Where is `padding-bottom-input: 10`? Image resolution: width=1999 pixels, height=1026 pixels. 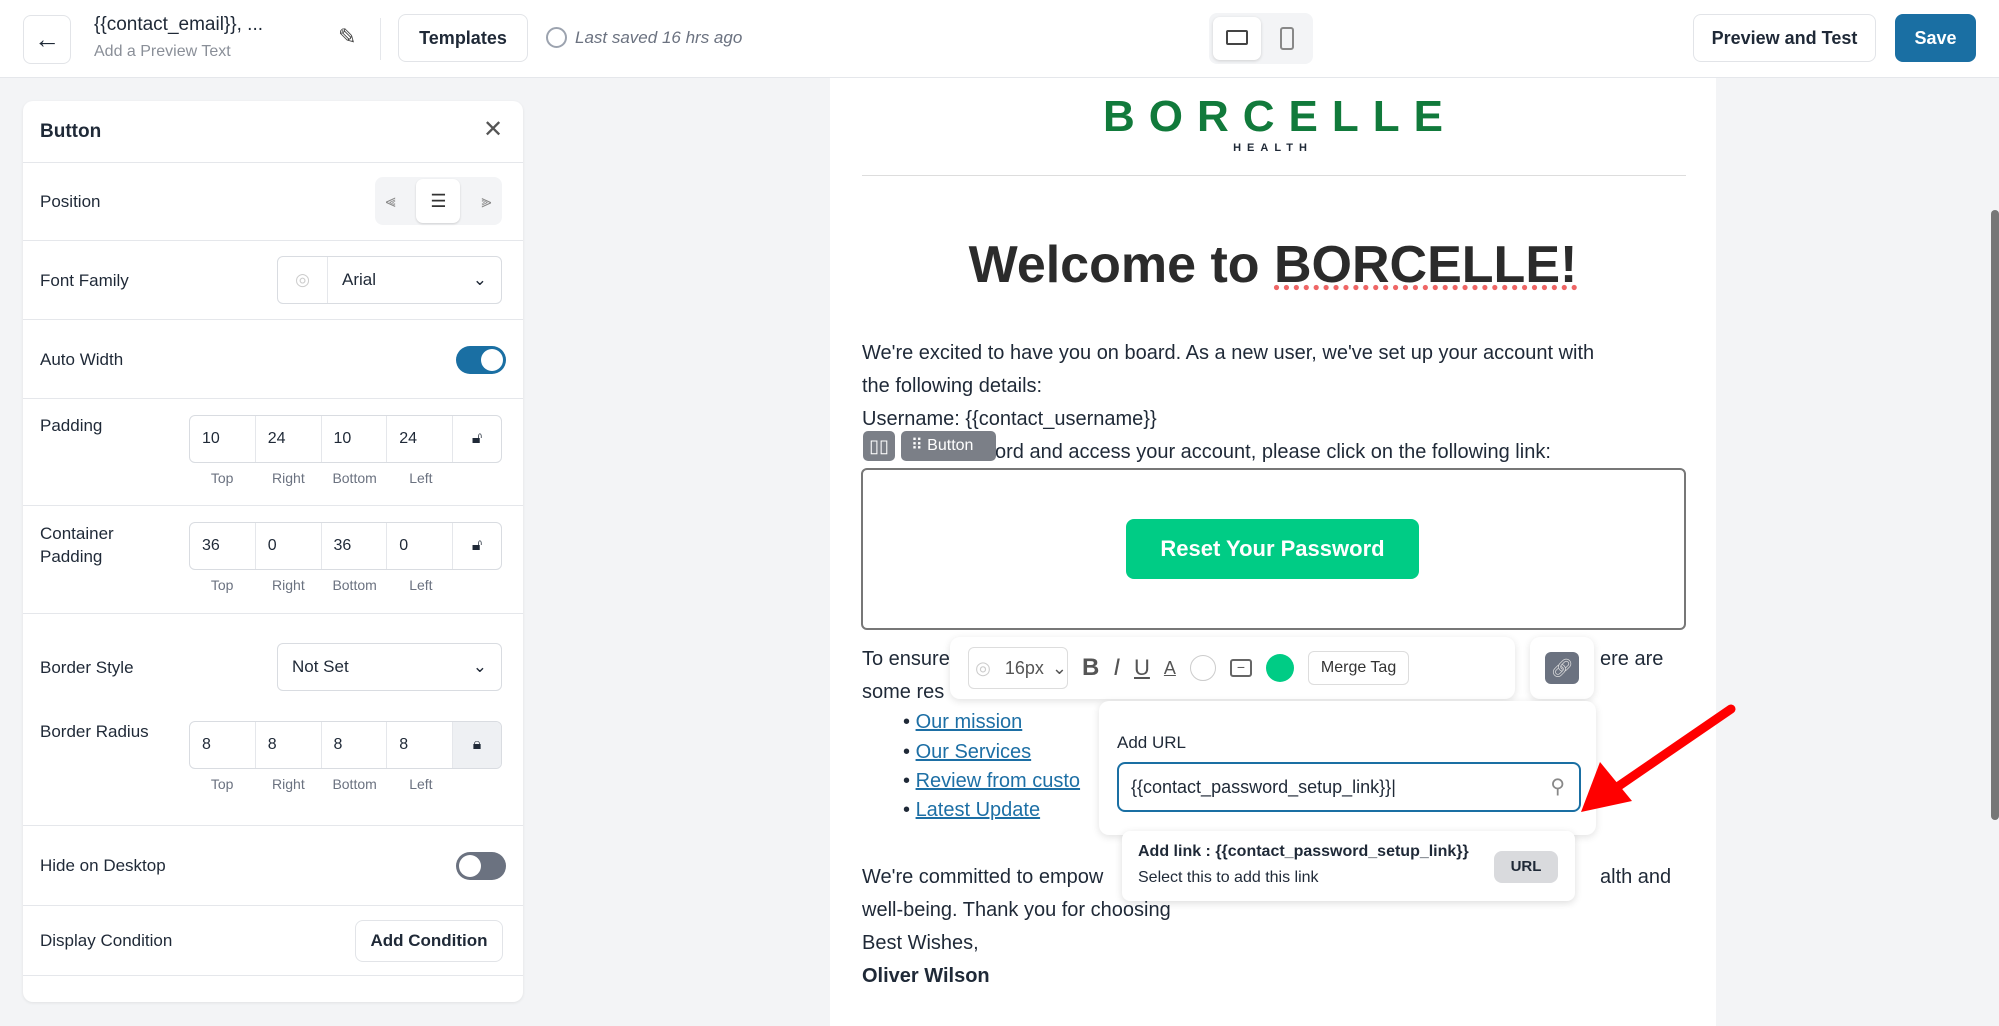
padding-bottom-input: 10 is located at coordinates (355, 439).